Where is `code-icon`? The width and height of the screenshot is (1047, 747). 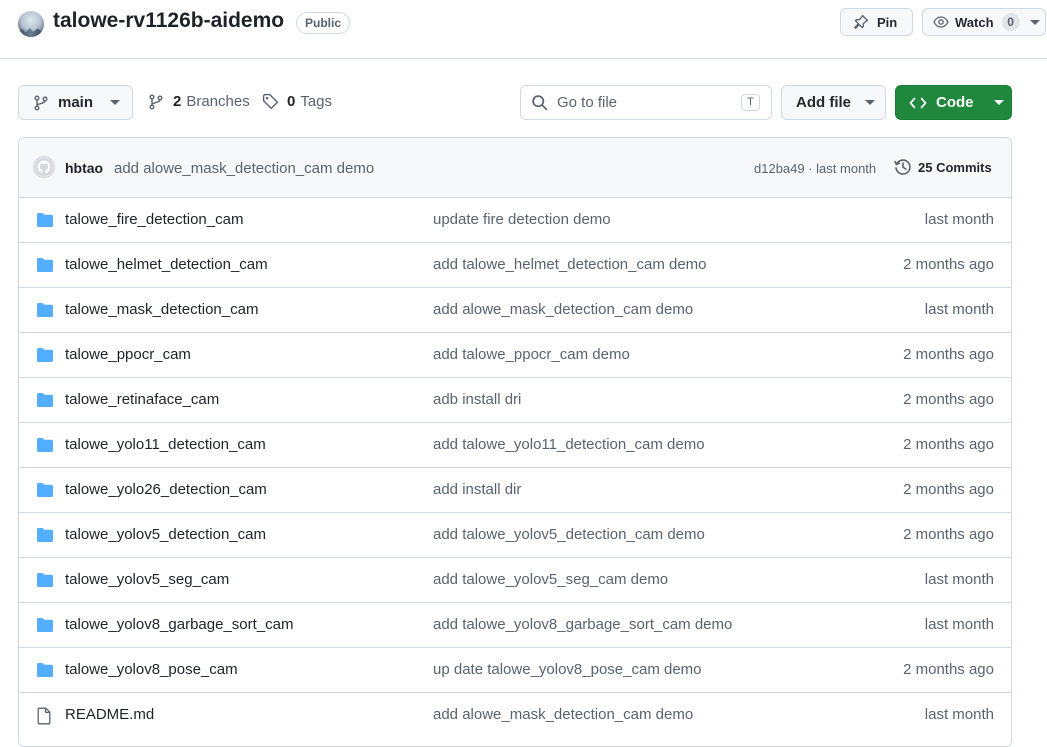 code-icon is located at coordinates (918, 103).